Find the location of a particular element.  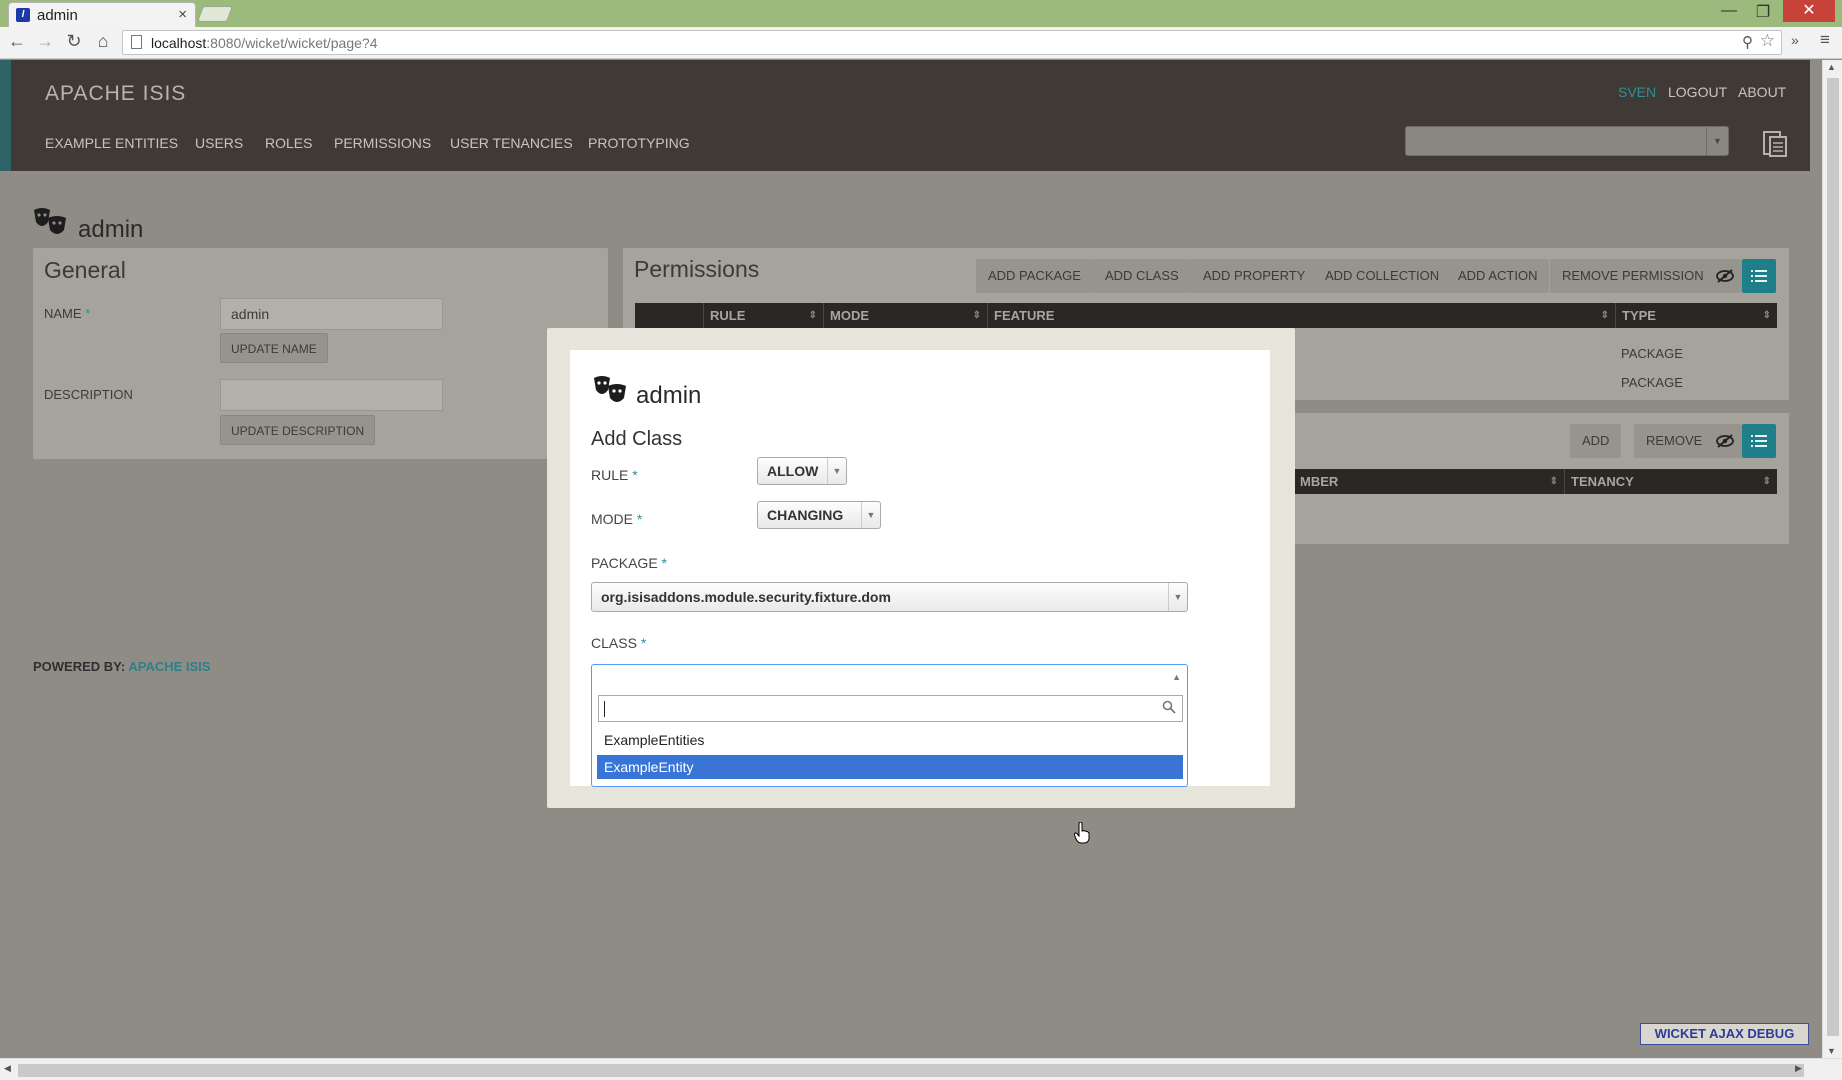

package-label: PACKAGE * is located at coordinates (629, 563).